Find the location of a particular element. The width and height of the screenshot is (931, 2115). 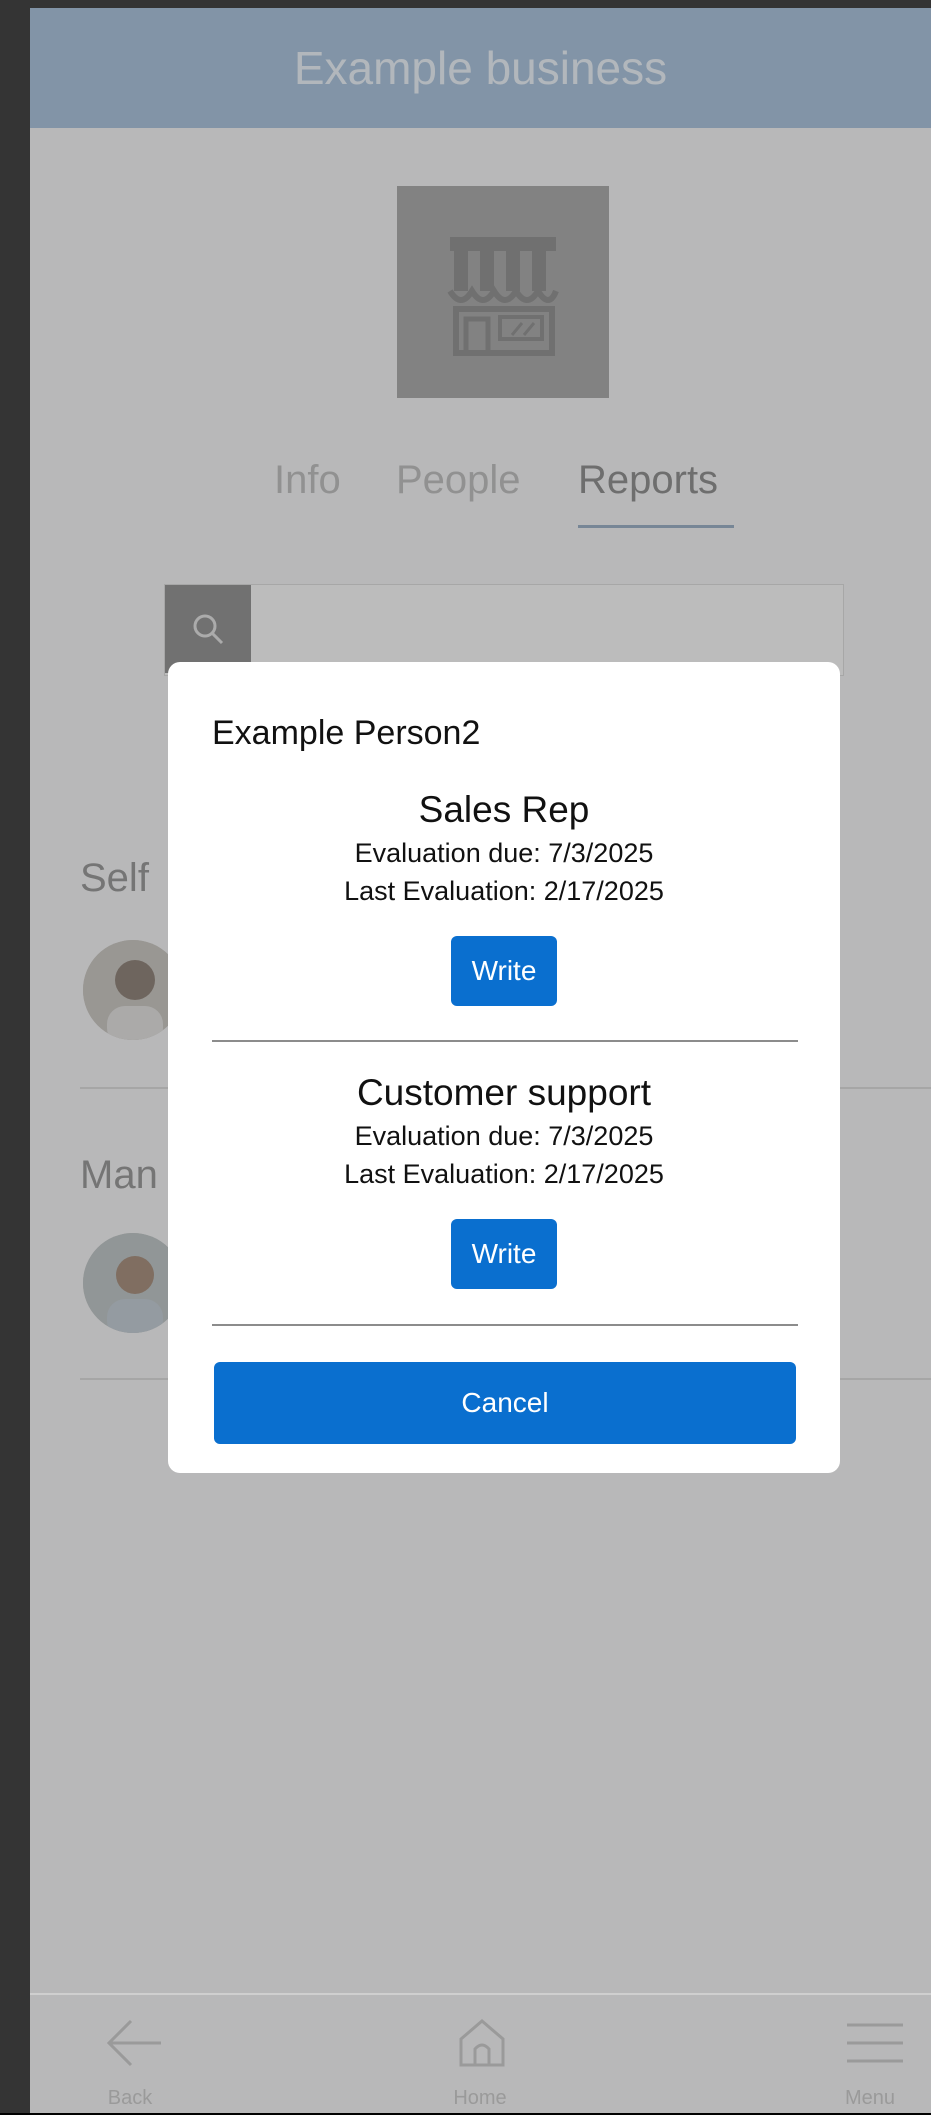

write-button-customer-support: Write is located at coordinates (504, 1254).